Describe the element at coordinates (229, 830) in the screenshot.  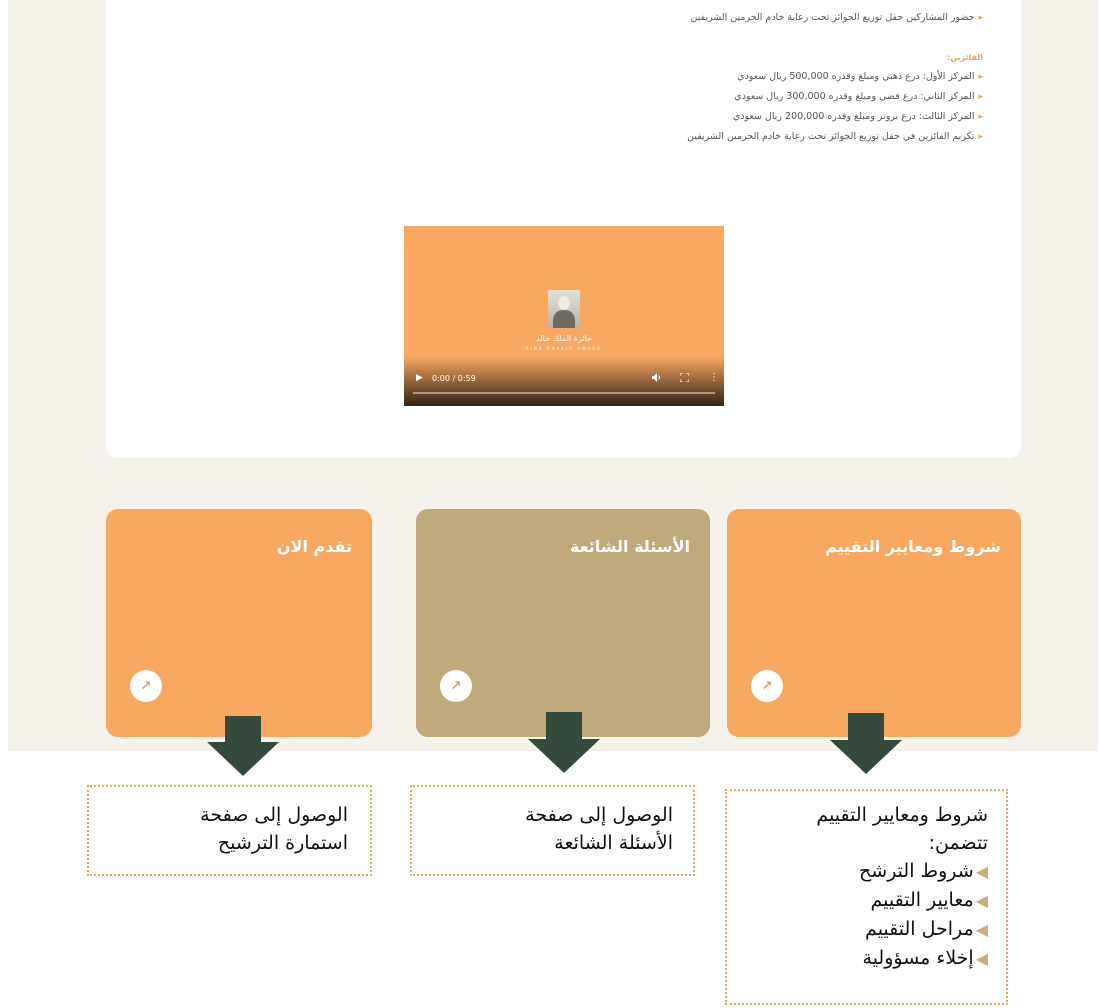
I see `apply-callout: الوصول إلى صفحة استمارة الترشيح` at that location.